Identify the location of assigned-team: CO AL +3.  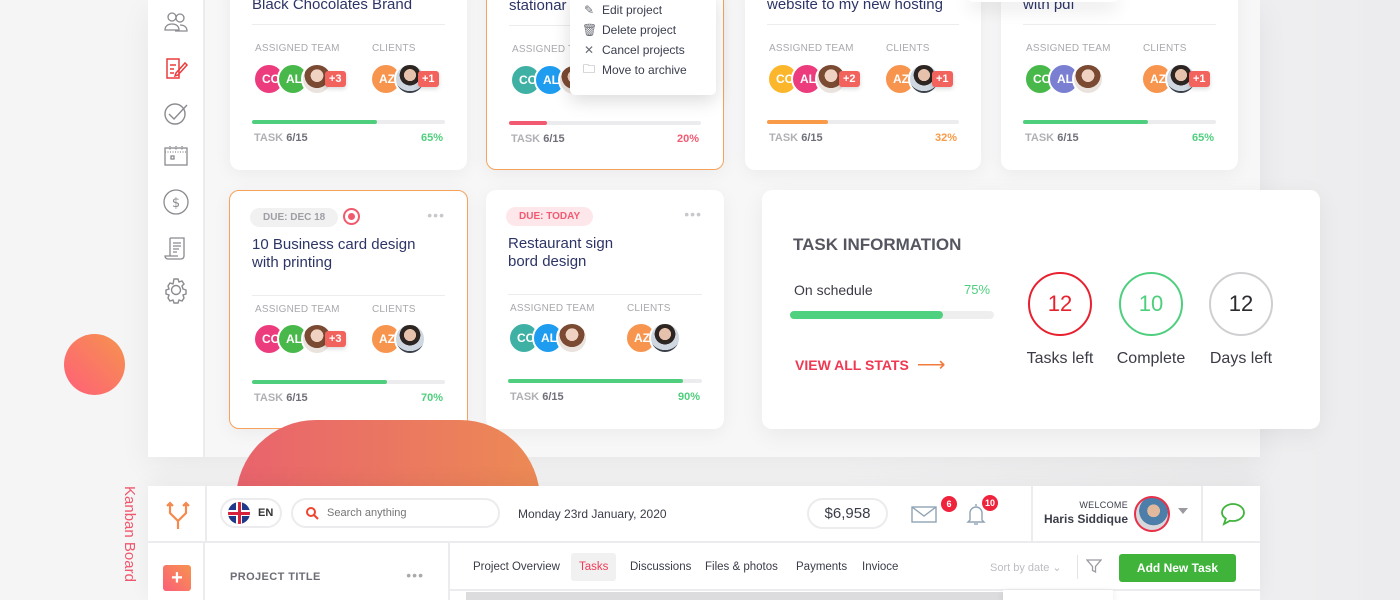
(303, 339).